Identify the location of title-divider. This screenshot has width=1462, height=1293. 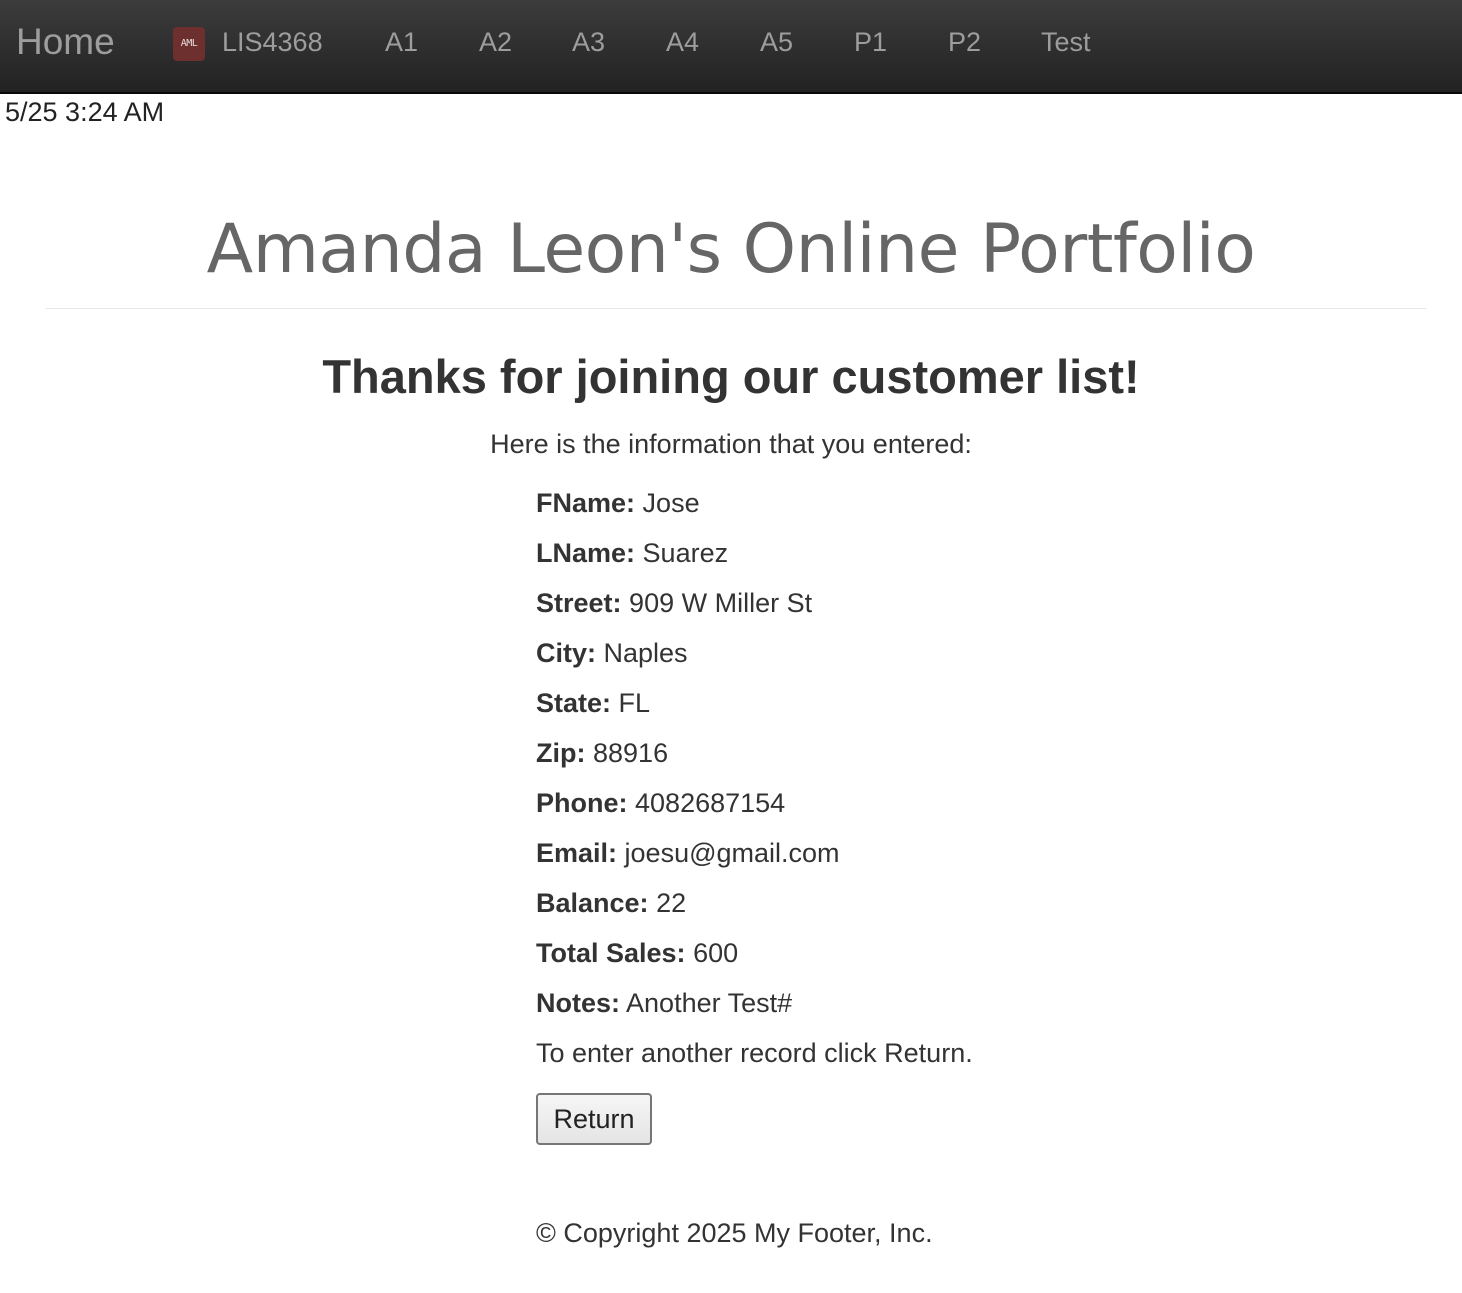
(736, 308).